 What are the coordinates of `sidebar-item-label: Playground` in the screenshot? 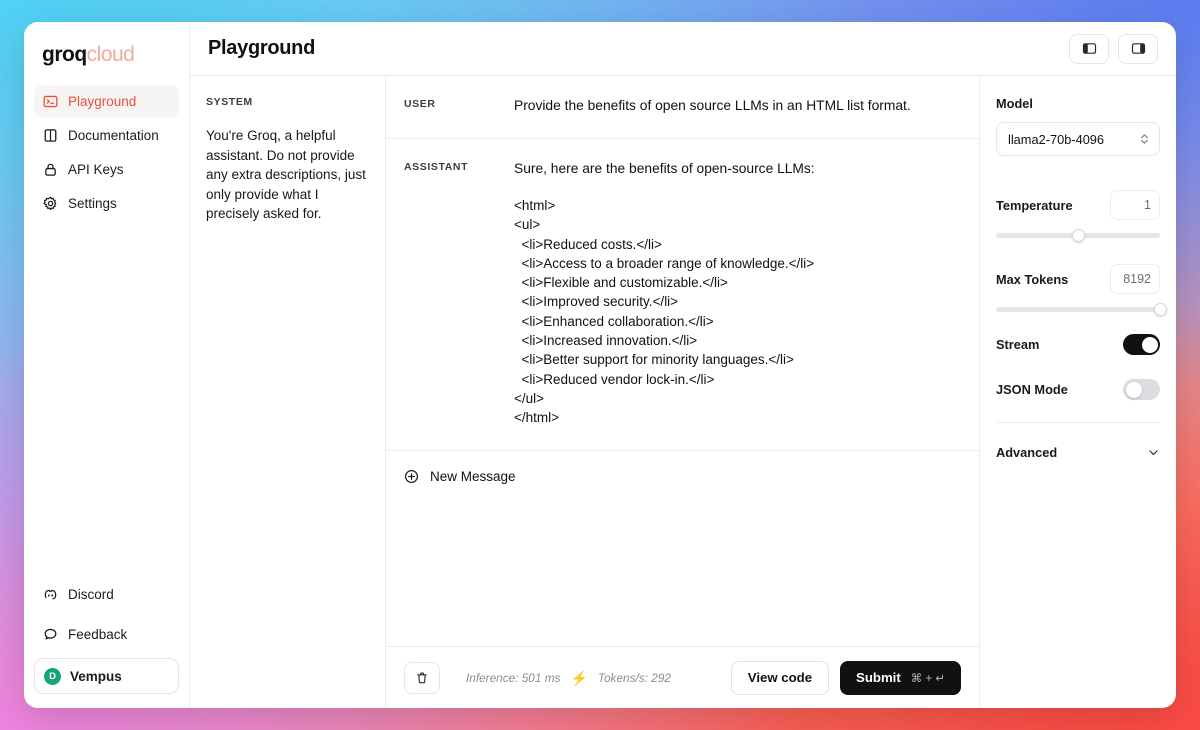 It's located at (102, 101).